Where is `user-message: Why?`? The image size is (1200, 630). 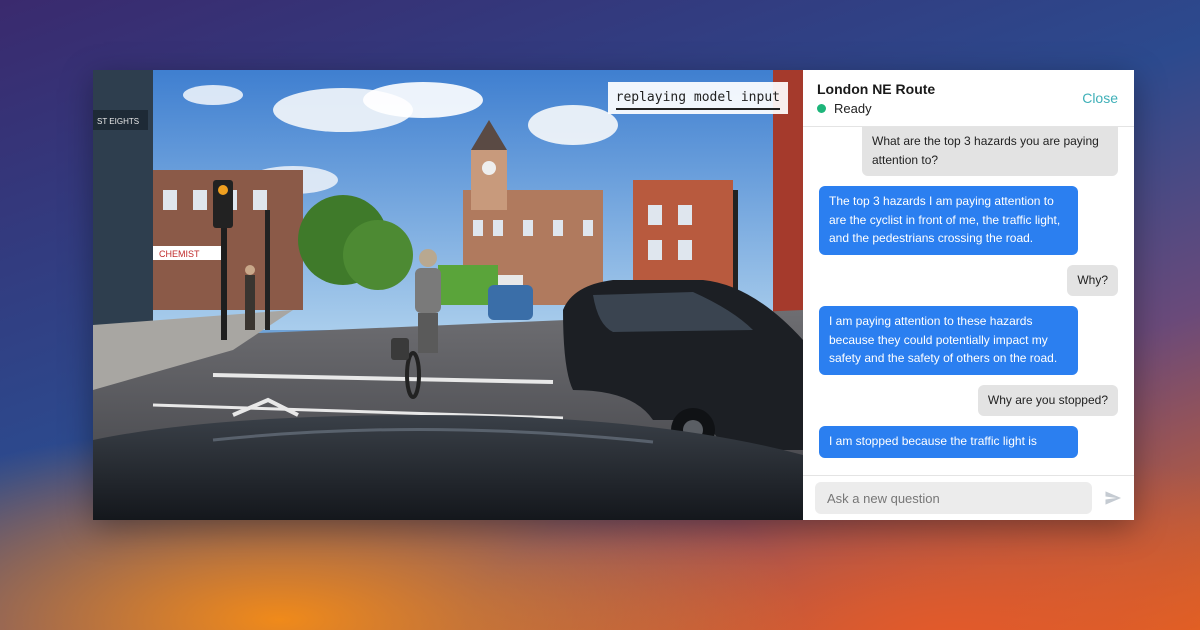
user-message: Why? is located at coordinates (1092, 280).